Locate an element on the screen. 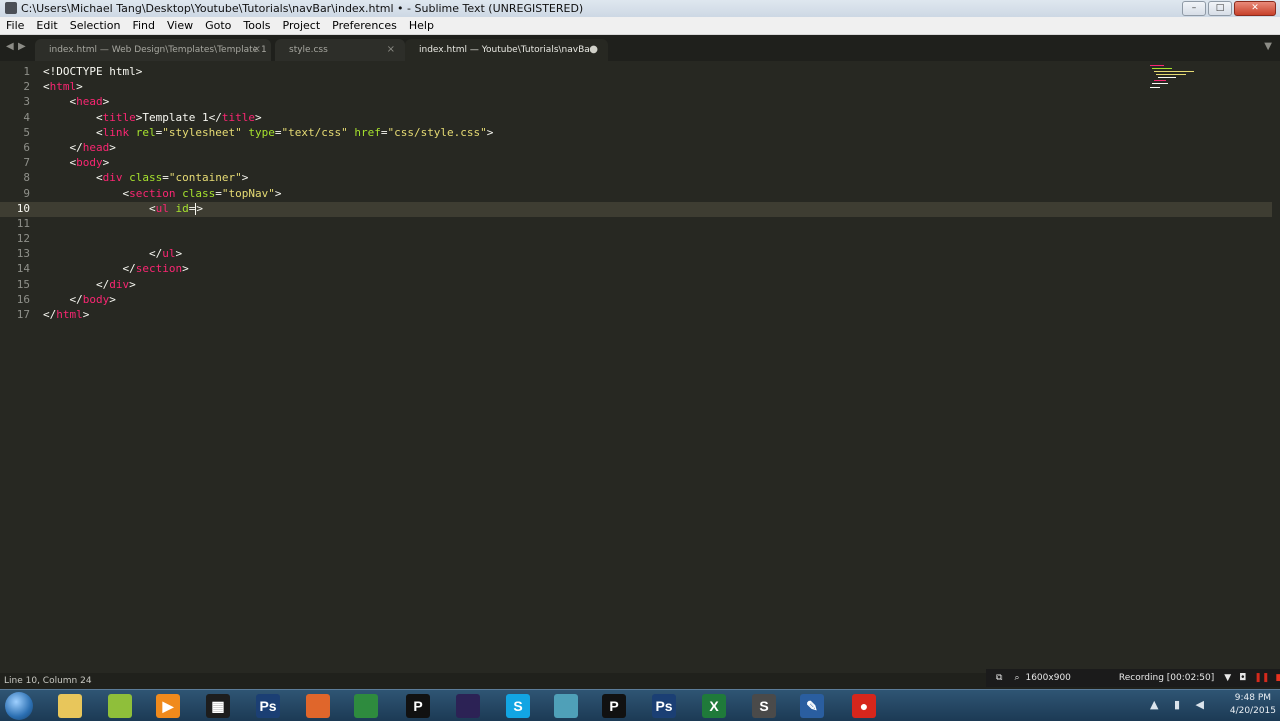 The height and width of the screenshot is (721, 1280). code-token: class is located at coordinates (199, 193).